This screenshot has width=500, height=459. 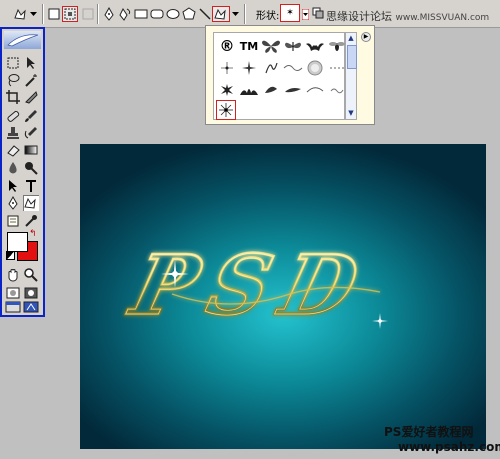 I want to click on swap-colors-icon: ↰, so click(x=33, y=234).